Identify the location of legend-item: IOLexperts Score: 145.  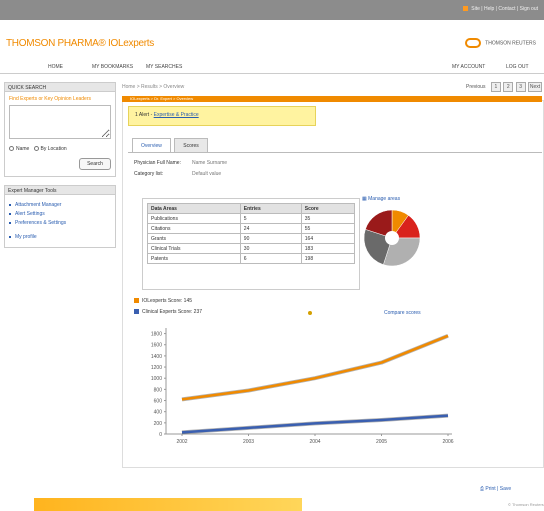
(168, 301).